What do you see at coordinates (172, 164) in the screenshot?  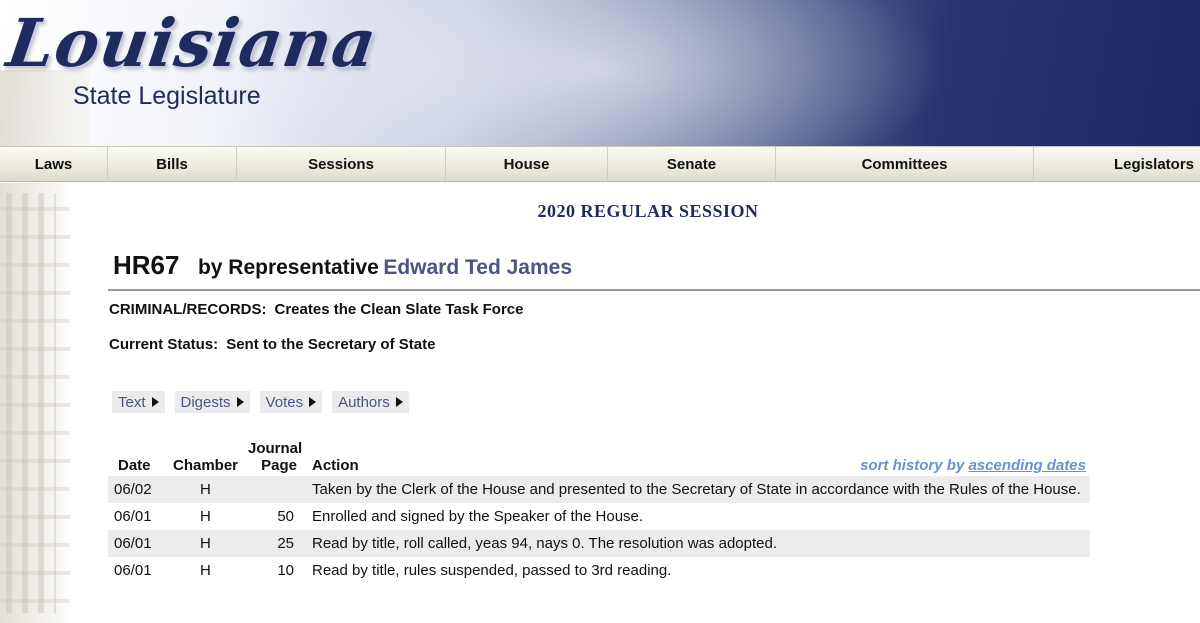 I see `nav-bills: Bills` at bounding box center [172, 164].